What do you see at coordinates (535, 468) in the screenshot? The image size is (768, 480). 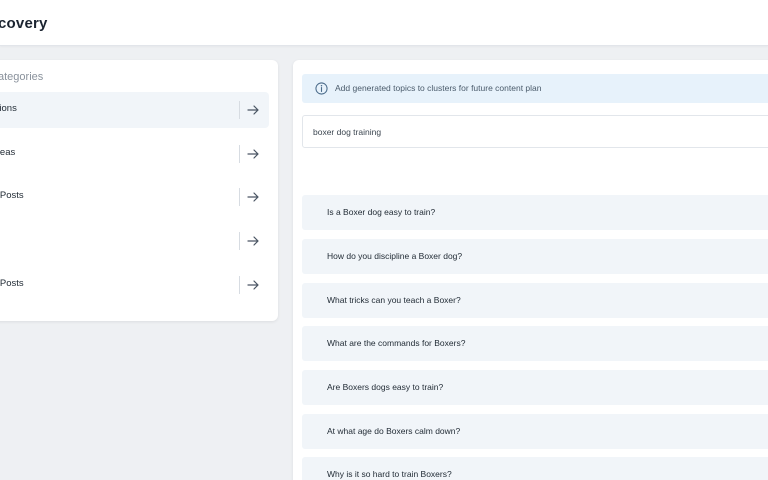 I see `question-row: Why is it so hard to train Boxers?` at bounding box center [535, 468].